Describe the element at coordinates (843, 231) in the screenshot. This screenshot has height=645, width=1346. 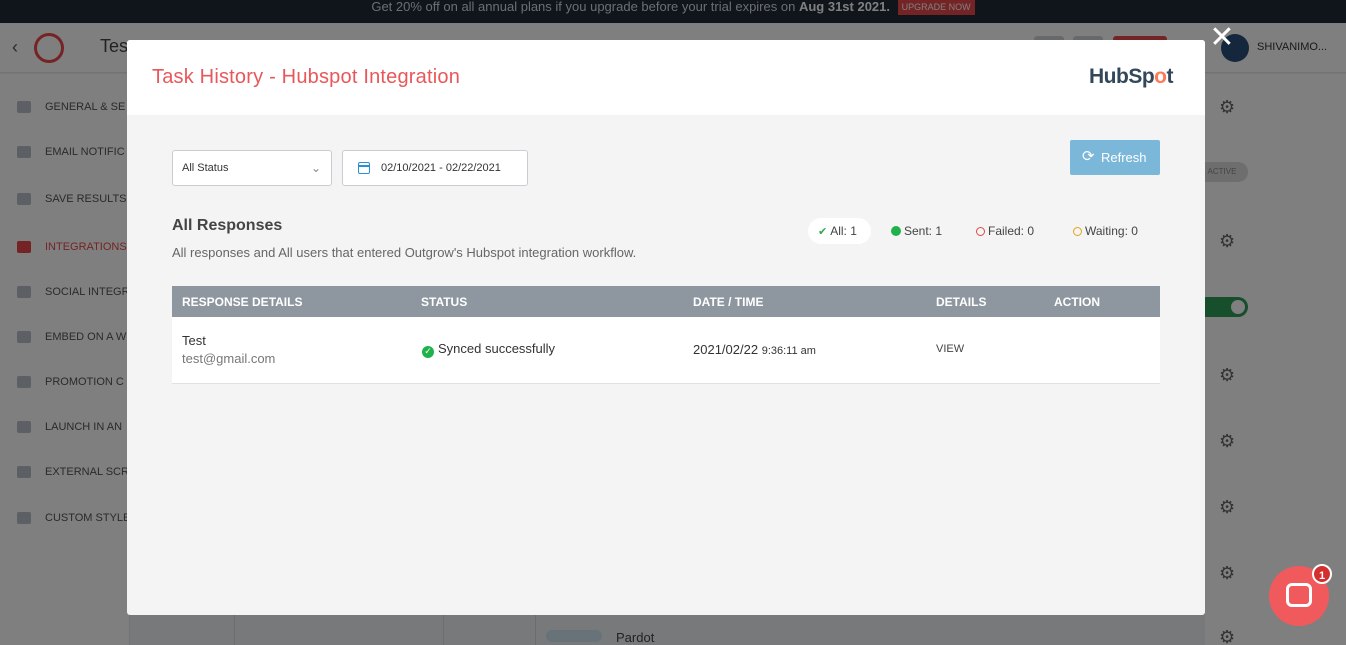
I see `filter-all-label: All: 1` at that location.